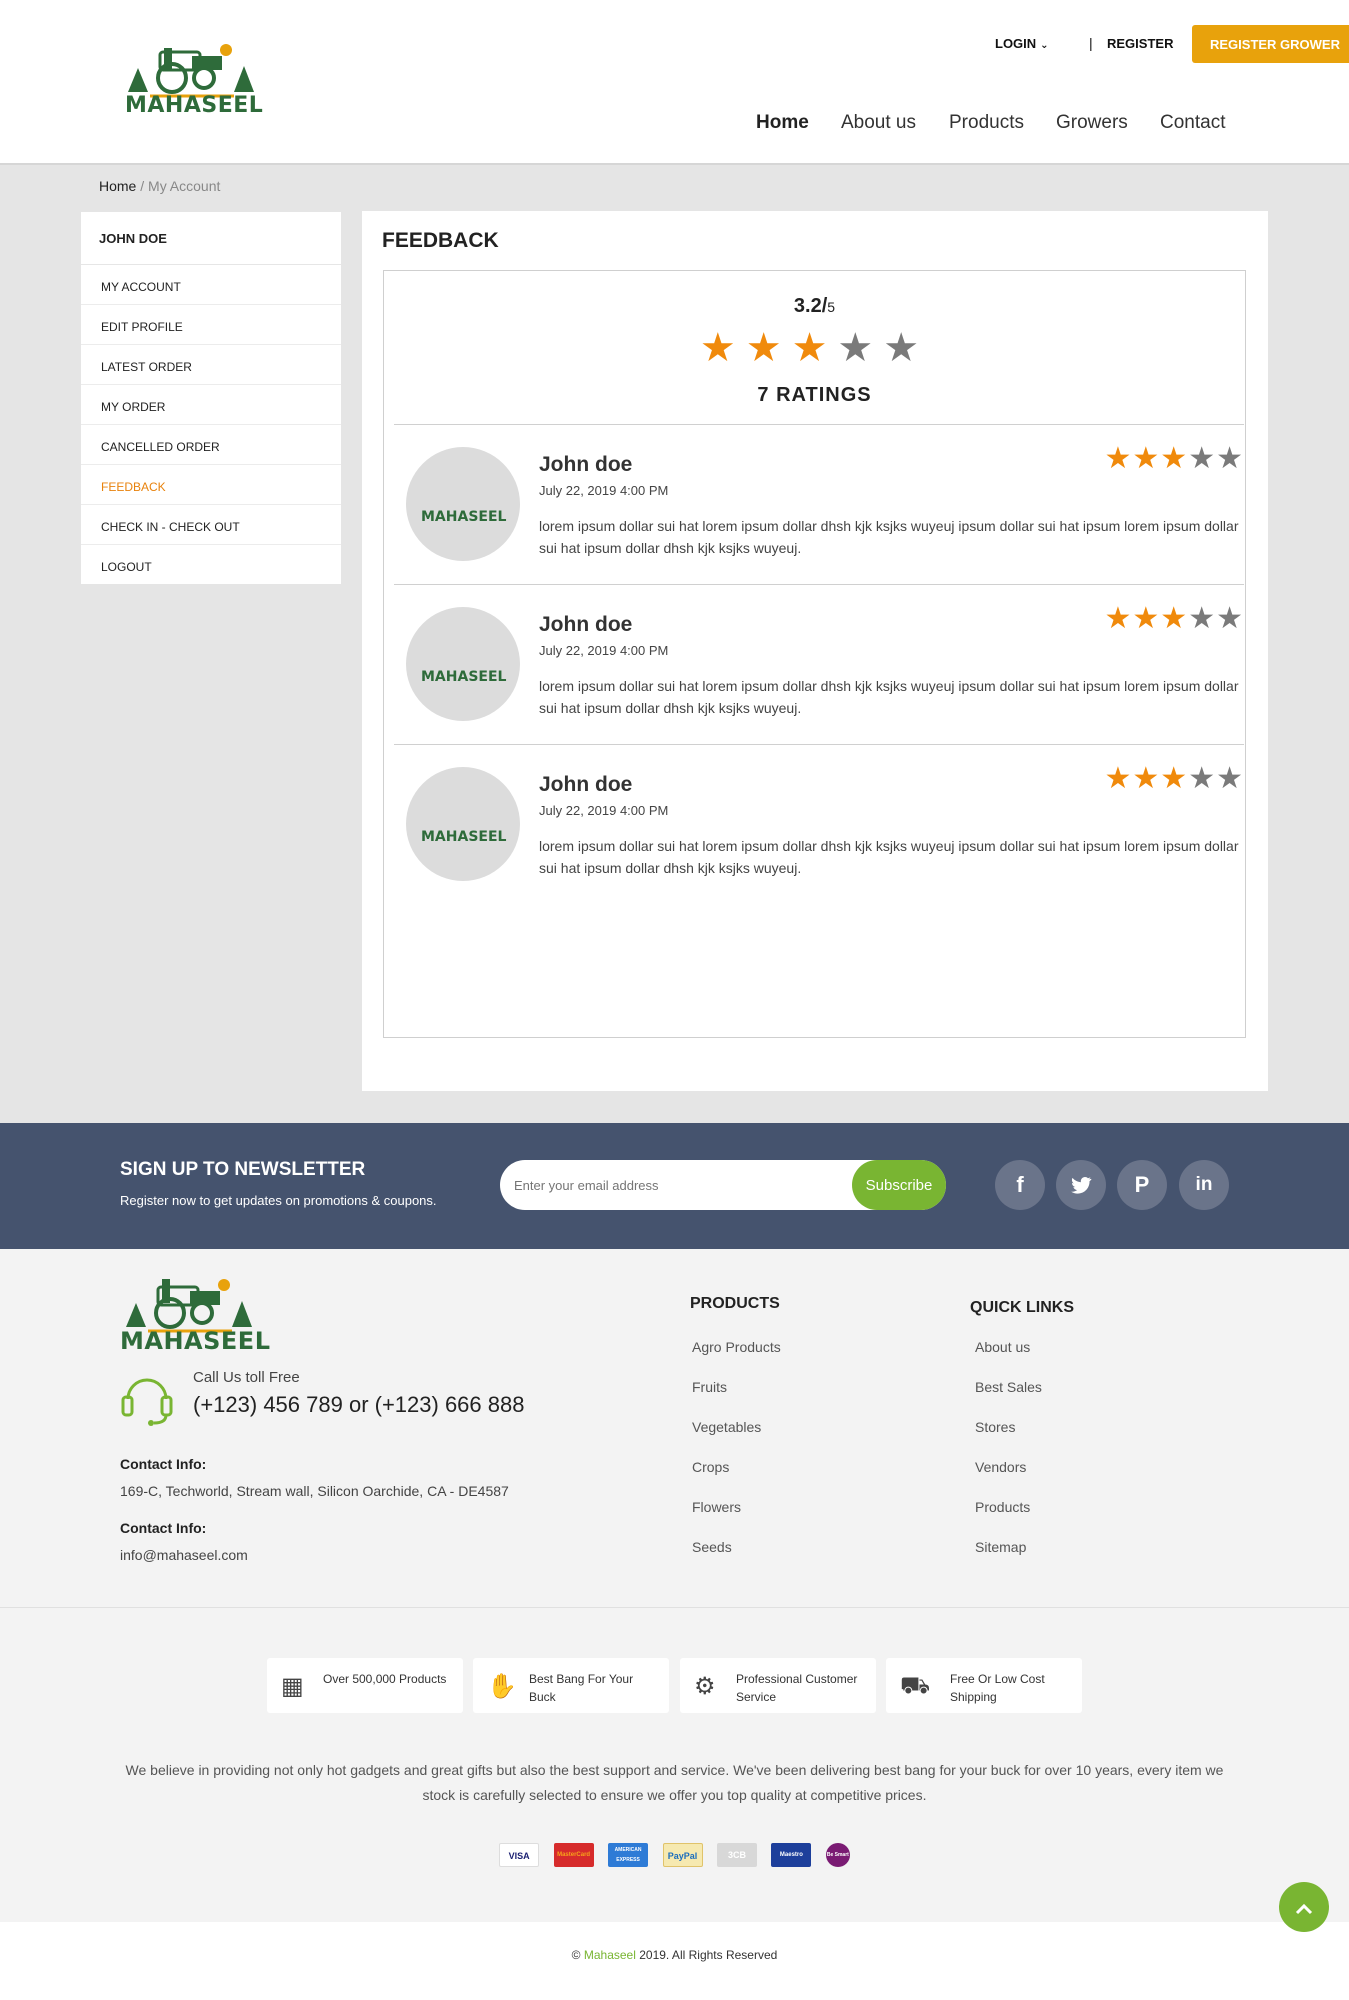  I want to click on avatar-brand-name: MAHASEEL, so click(464, 517).